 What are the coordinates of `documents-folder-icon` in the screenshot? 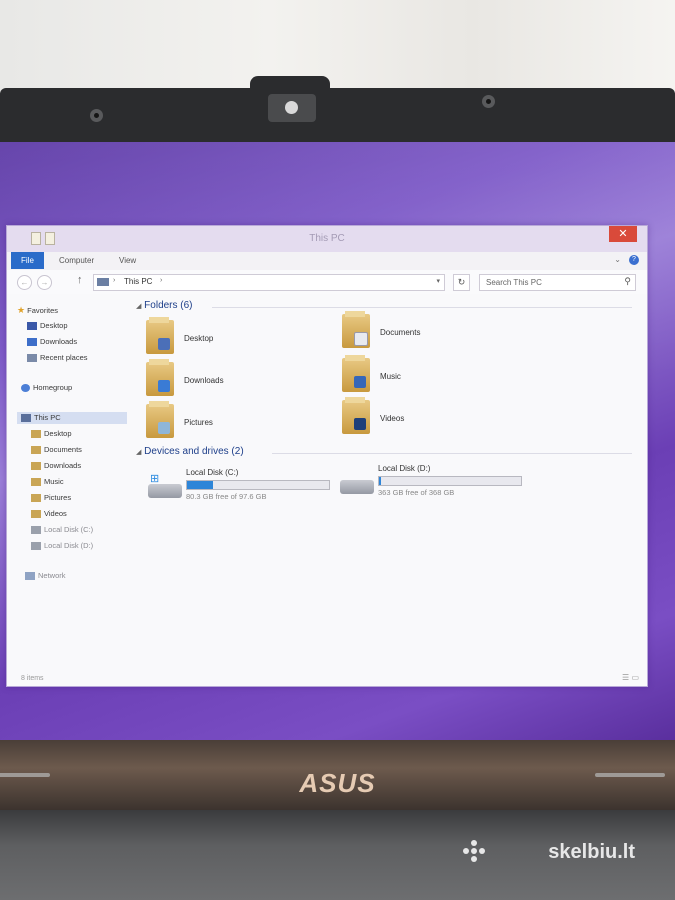 It's located at (356, 329).